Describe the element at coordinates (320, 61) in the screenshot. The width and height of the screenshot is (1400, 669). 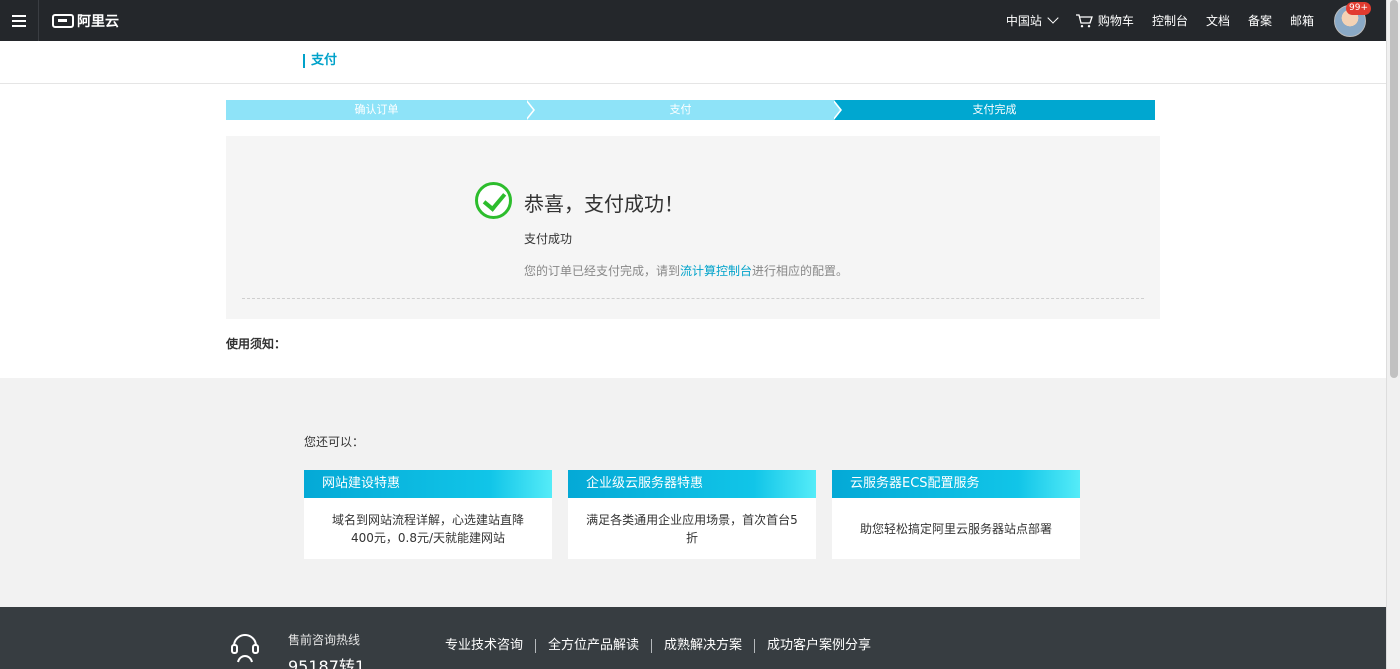
I see `page-title: 支付` at that location.